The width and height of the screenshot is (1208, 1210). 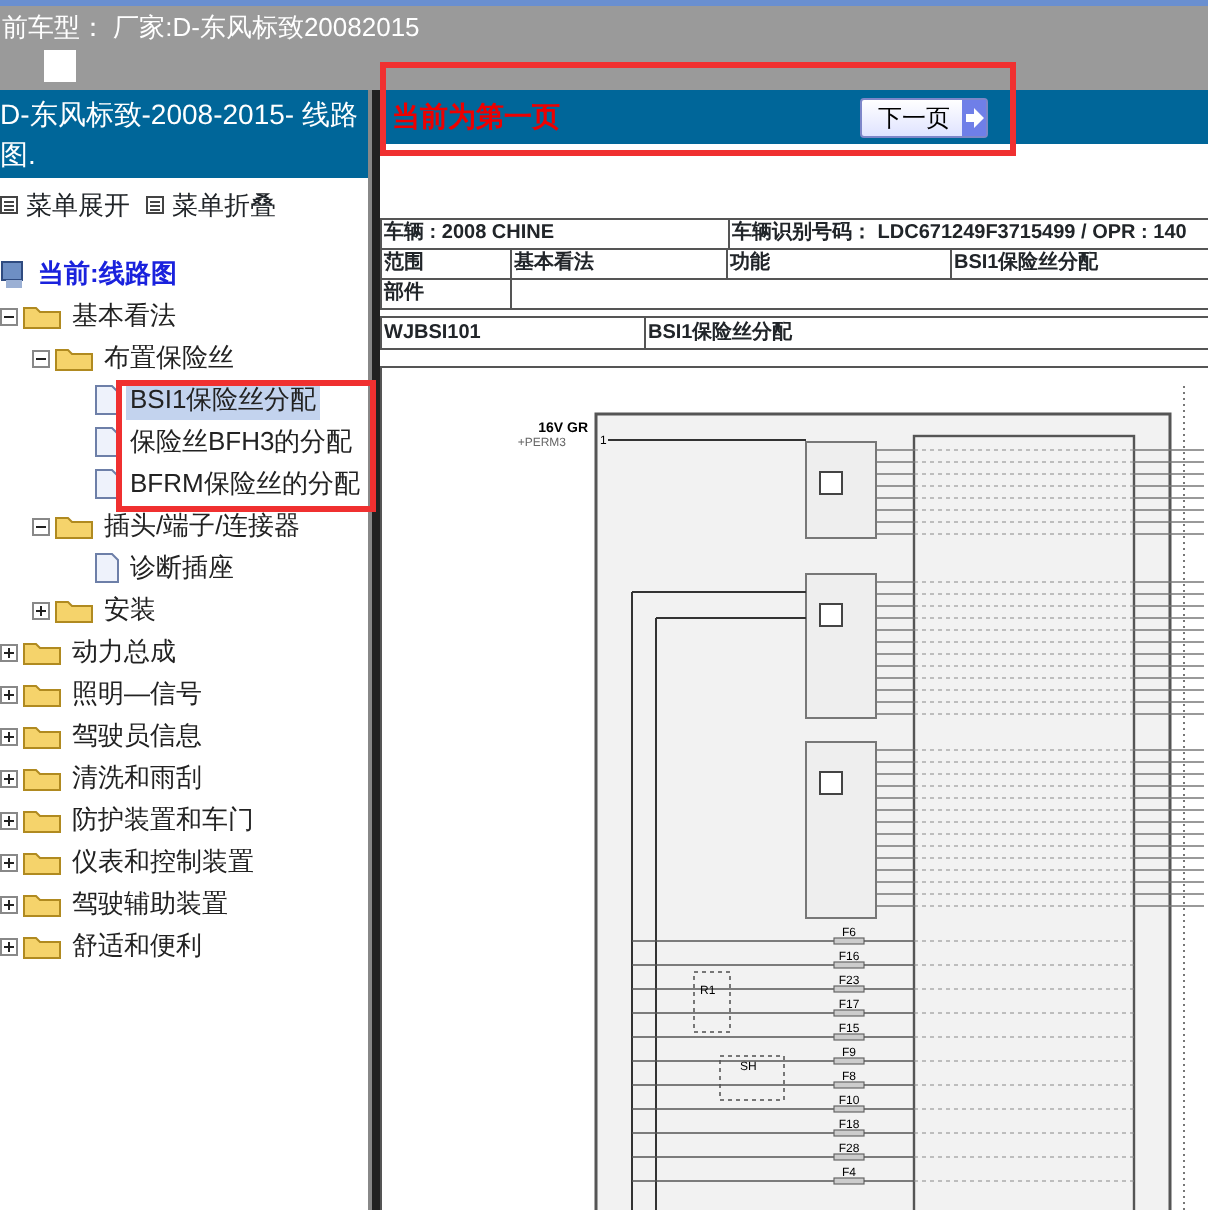 What do you see at coordinates (124, 652) in the screenshot?
I see `tree-item: 动力总成` at bounding box center [124, 652].